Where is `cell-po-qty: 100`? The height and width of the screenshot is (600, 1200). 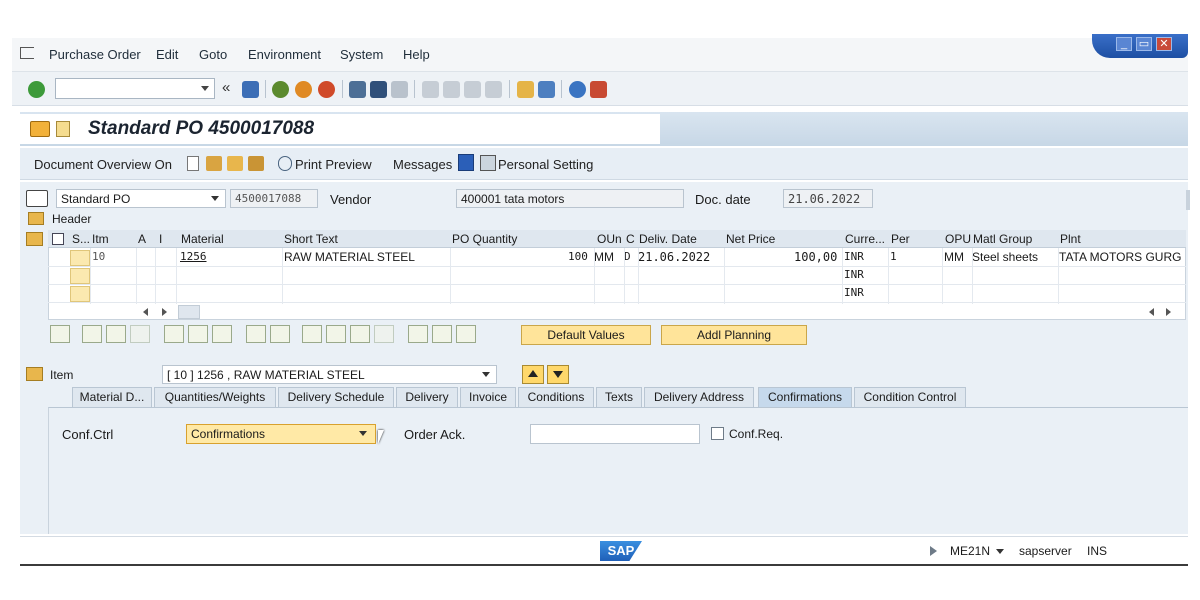
cell-po-qty: 100 is located at coordinates (578, 256).